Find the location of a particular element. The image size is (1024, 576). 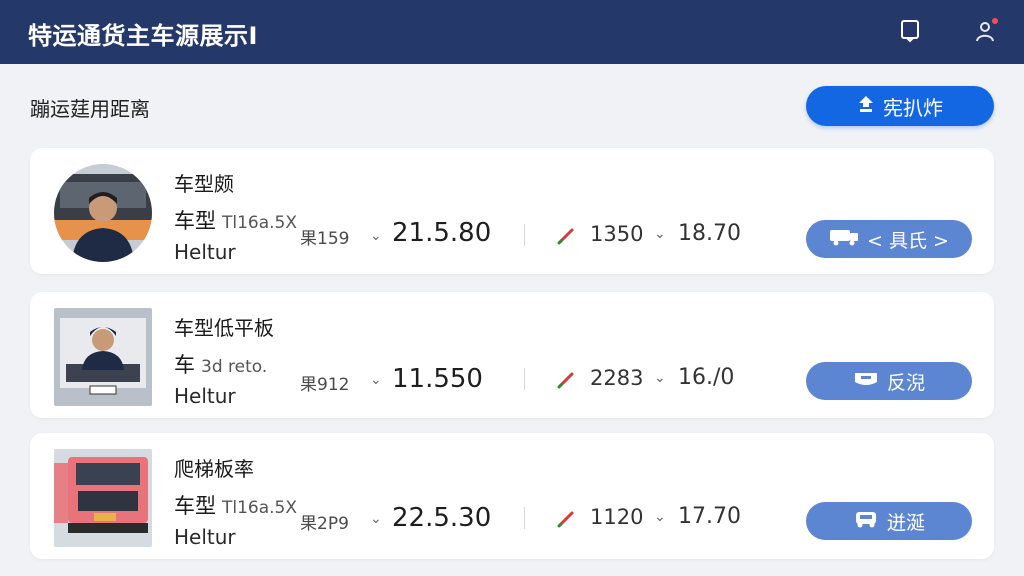

price-value: 22.5.30 is located at coordinates (442, 518).